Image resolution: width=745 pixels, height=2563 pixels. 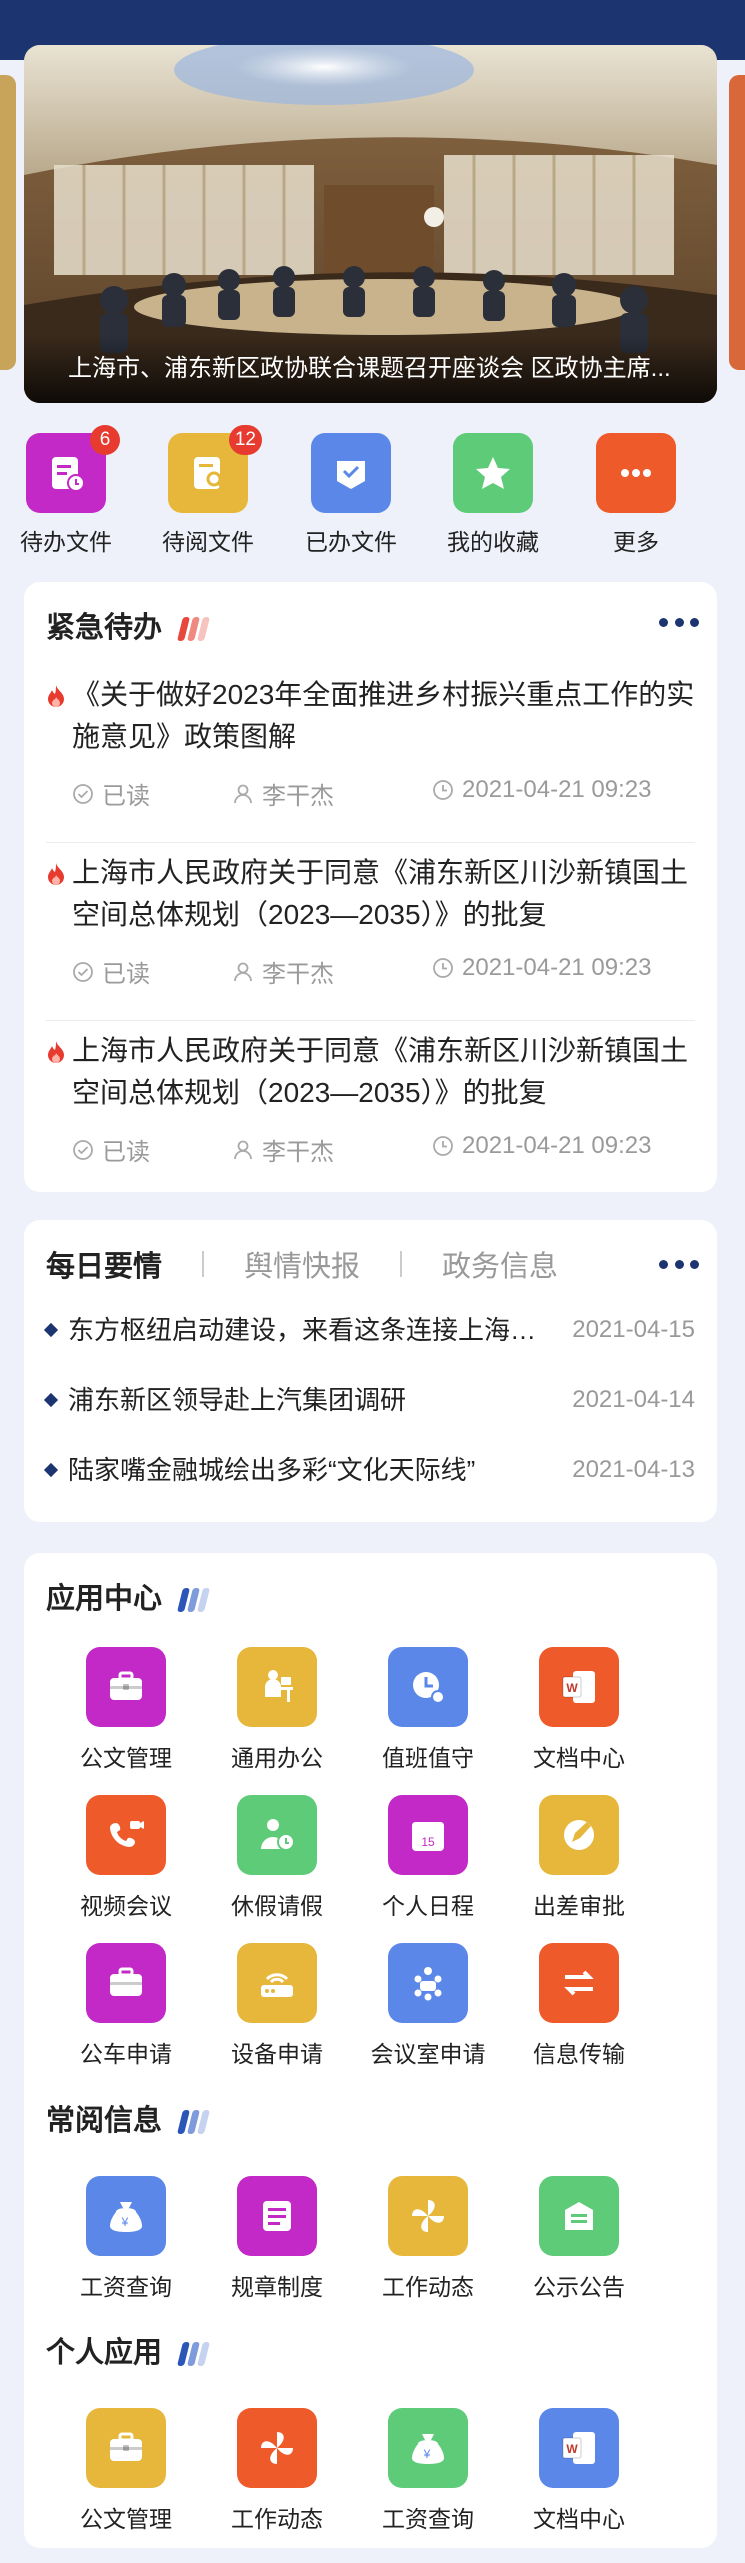 I want to click on office-desk-icon, so click(x=279, y=1686).